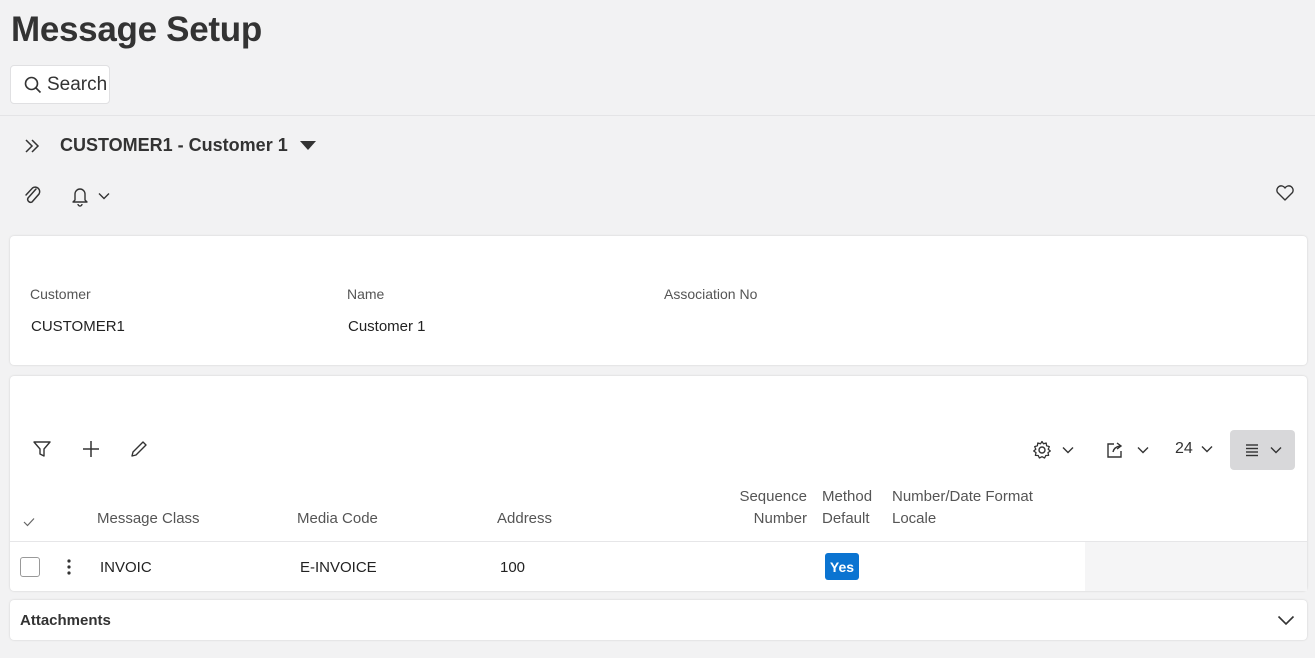  I want to click on settings-menu, so click(1053, 450).